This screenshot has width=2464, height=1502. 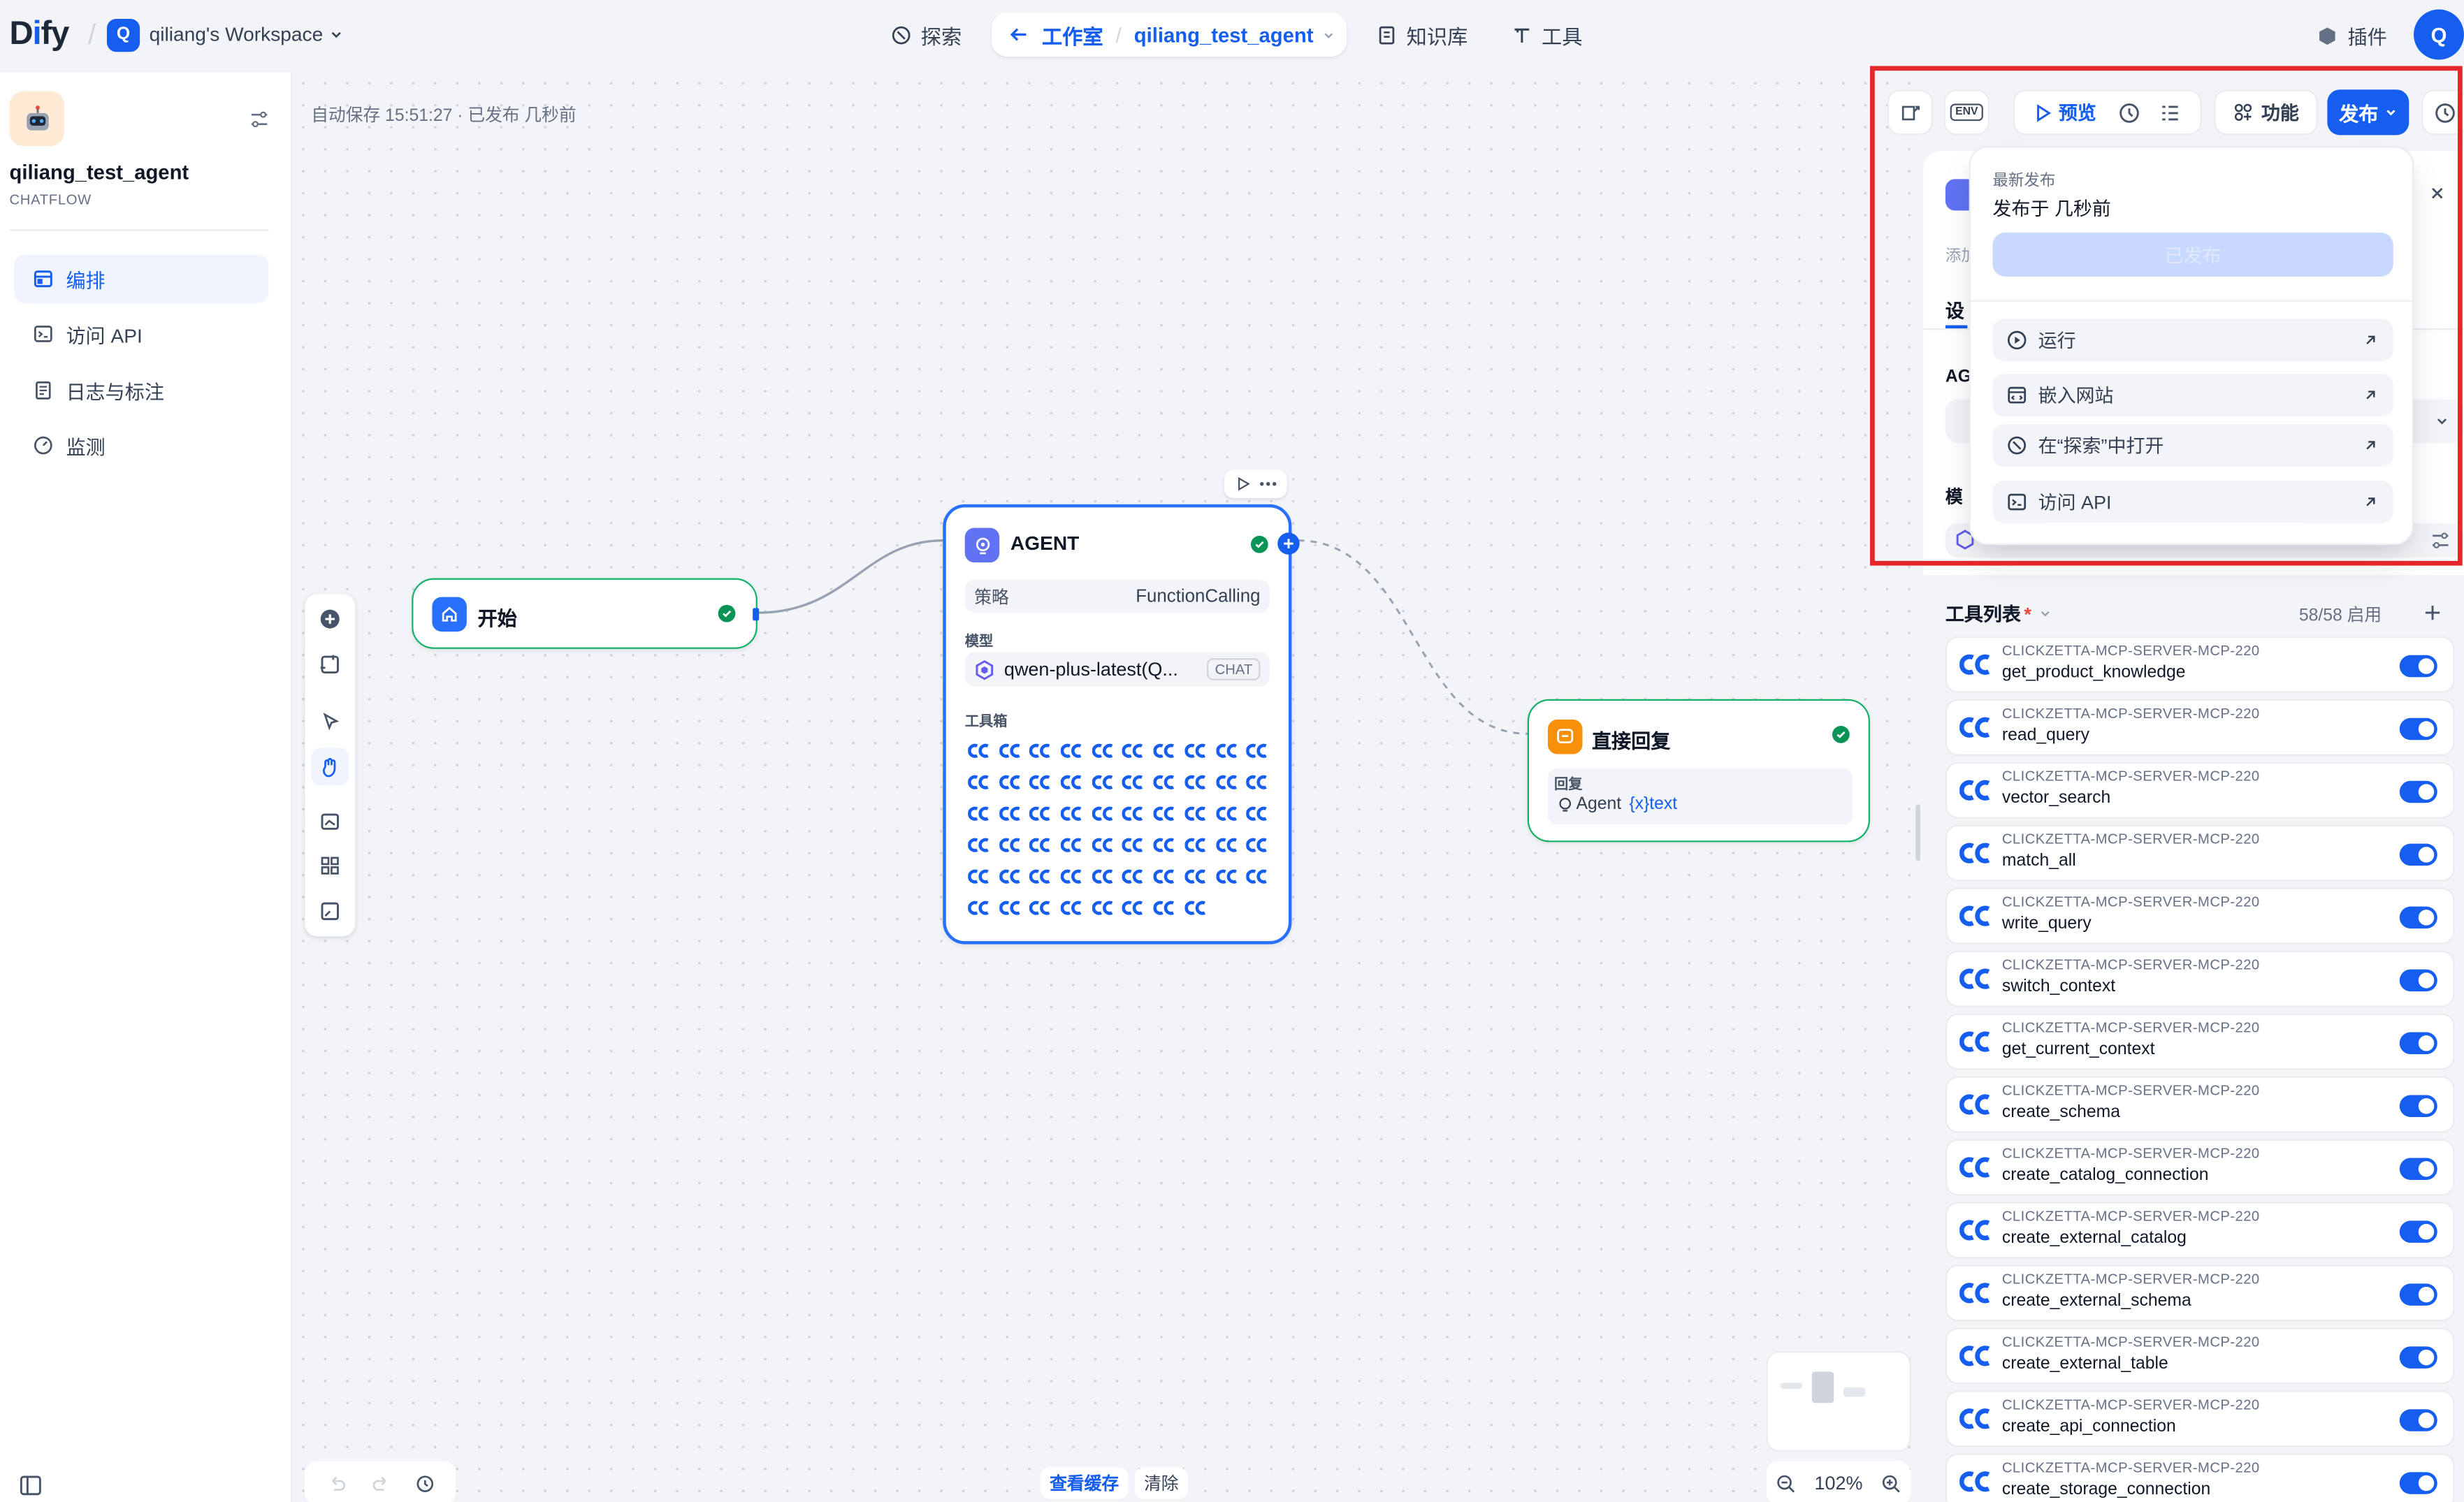 What do you see at coordinates (1841, 734) in the screenshot?
I see `check-circle-icon` at bounding box center [1841, 734].